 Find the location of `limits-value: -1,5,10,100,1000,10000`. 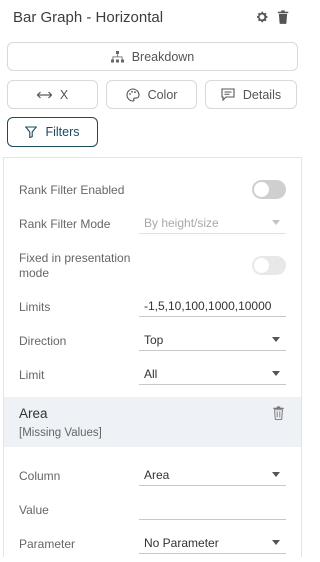

limits-value: -1,5,10,100,1000,10000 is located at coordinates (208, 305).